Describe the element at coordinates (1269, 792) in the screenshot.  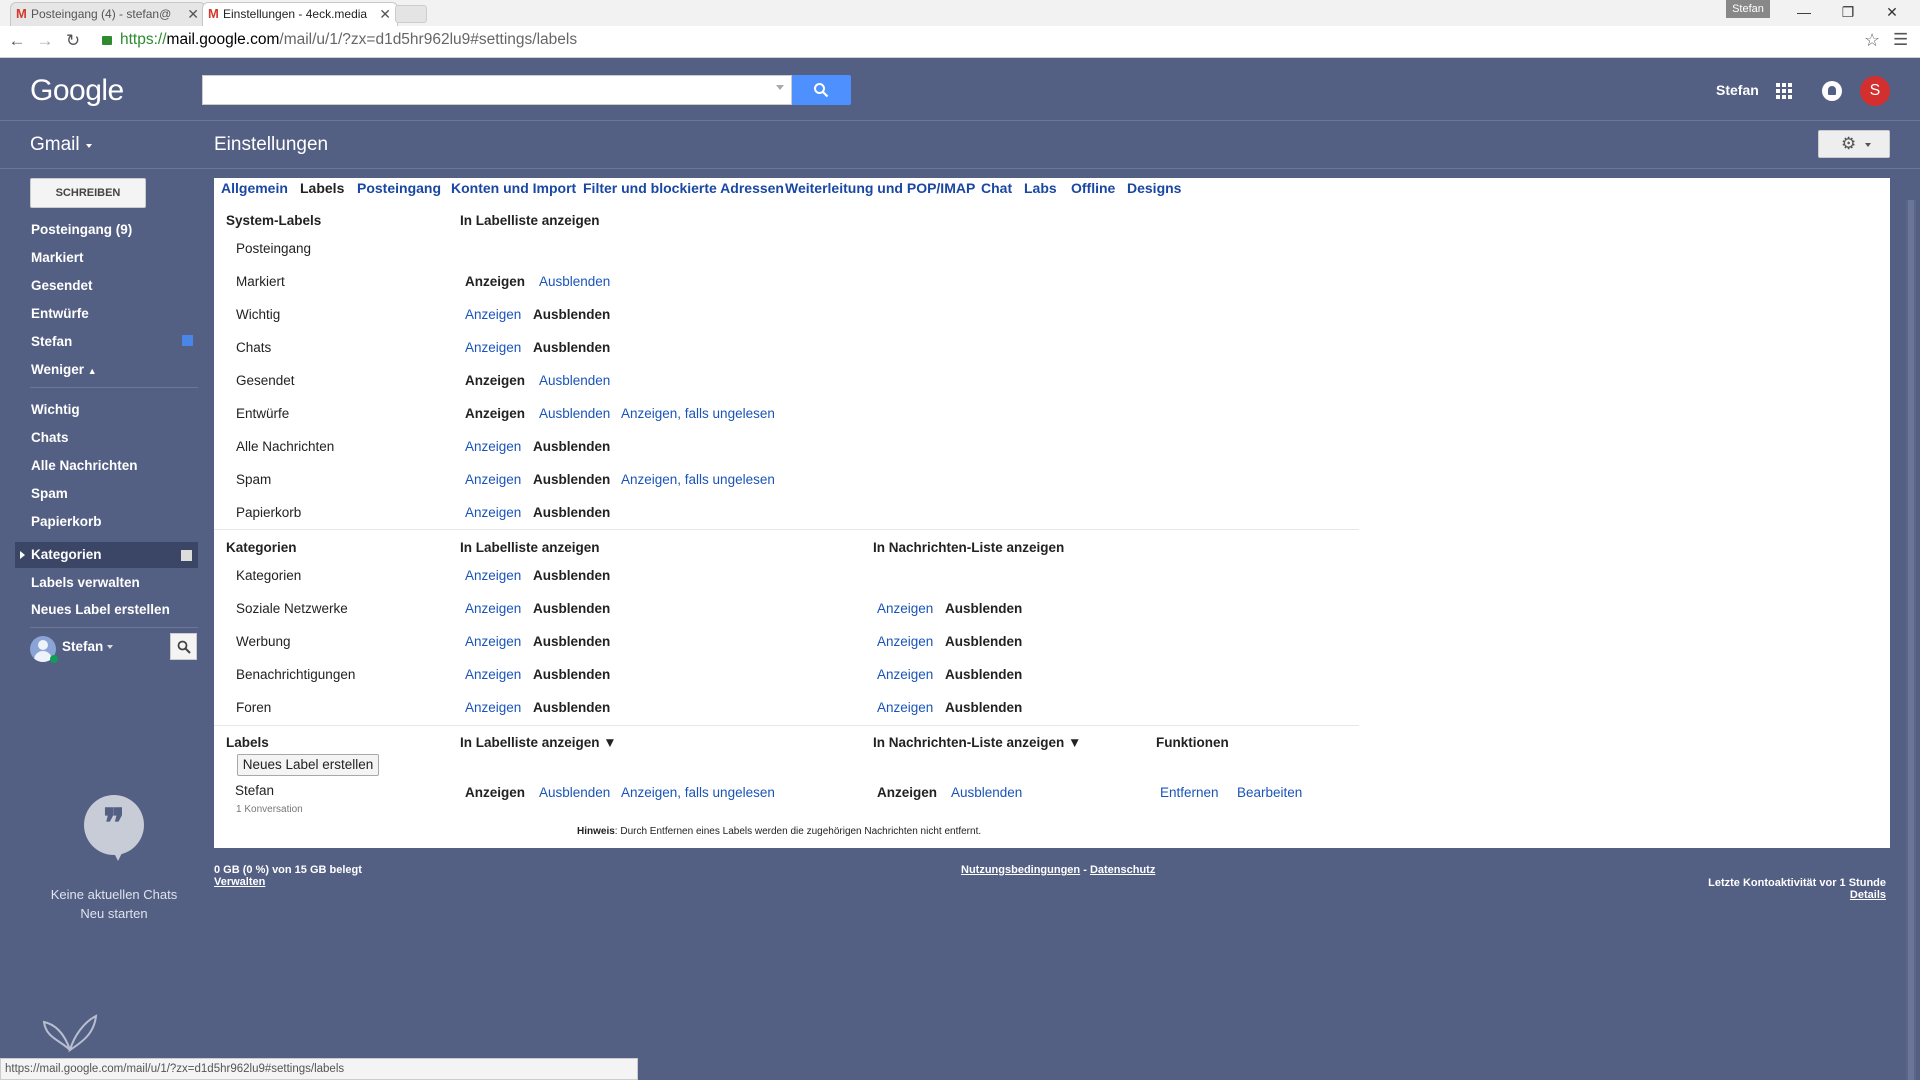
I see `edit-label-link: Bearbeiten` at that location.